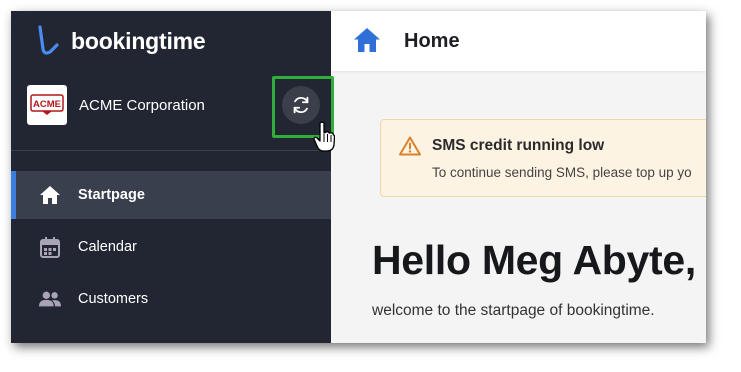 The height and width of the screenshot is (372, 741). What do you see at coordinates (518, 145) in the screenshot?
I see `alert-title: SMS credit running low` at bounding box center [518, 145].